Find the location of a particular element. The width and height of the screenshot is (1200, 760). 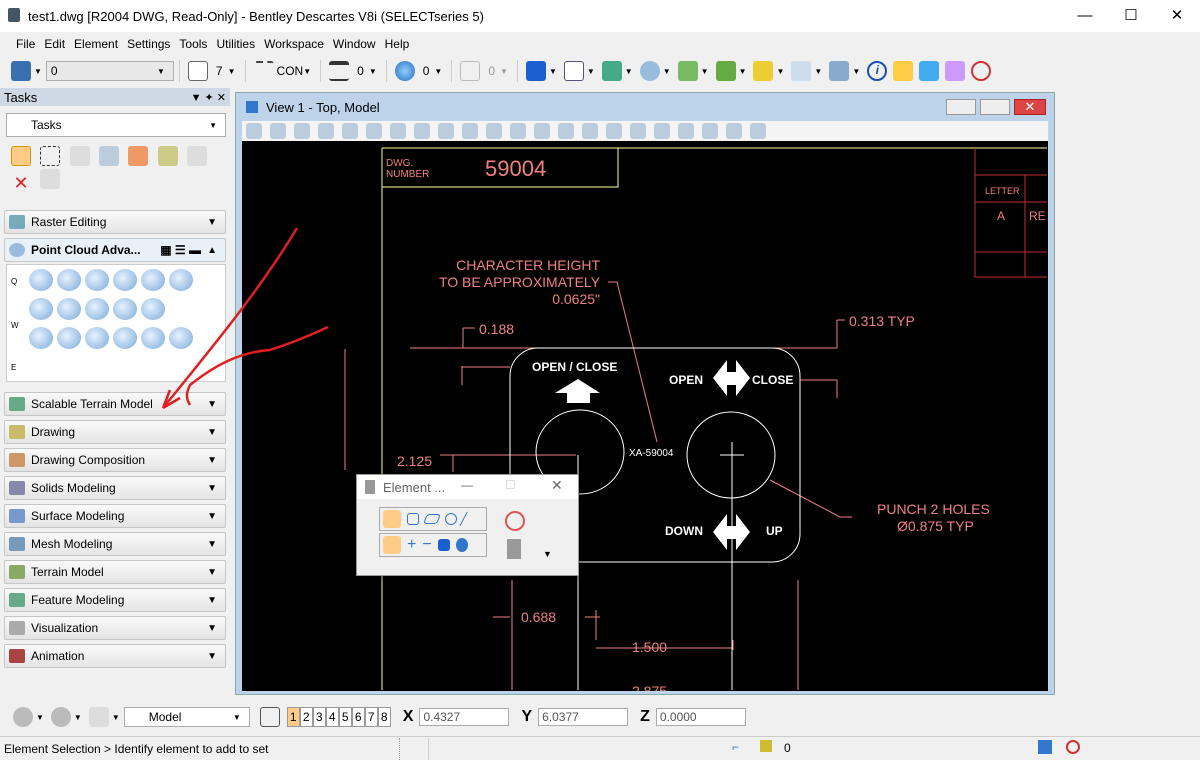

section-drawing: Drawing ▼ is located at coordinates (115, 432).